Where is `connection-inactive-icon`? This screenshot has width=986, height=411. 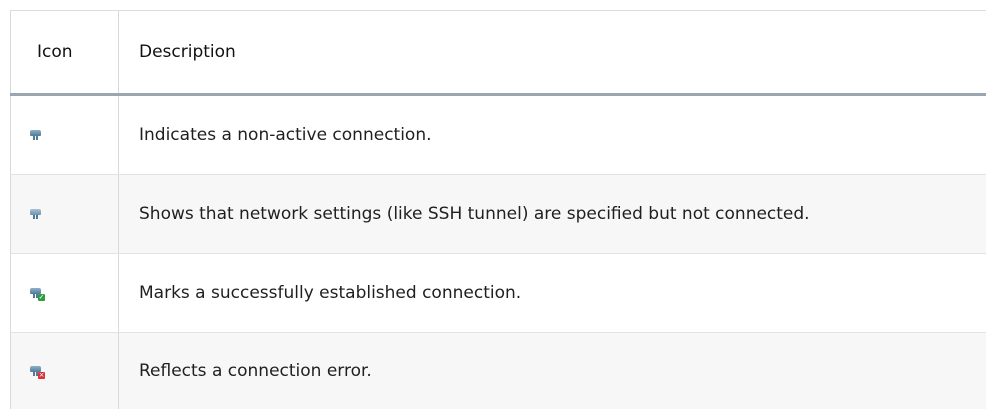 connection-inactive-icon is located at coordinates (36, 135).